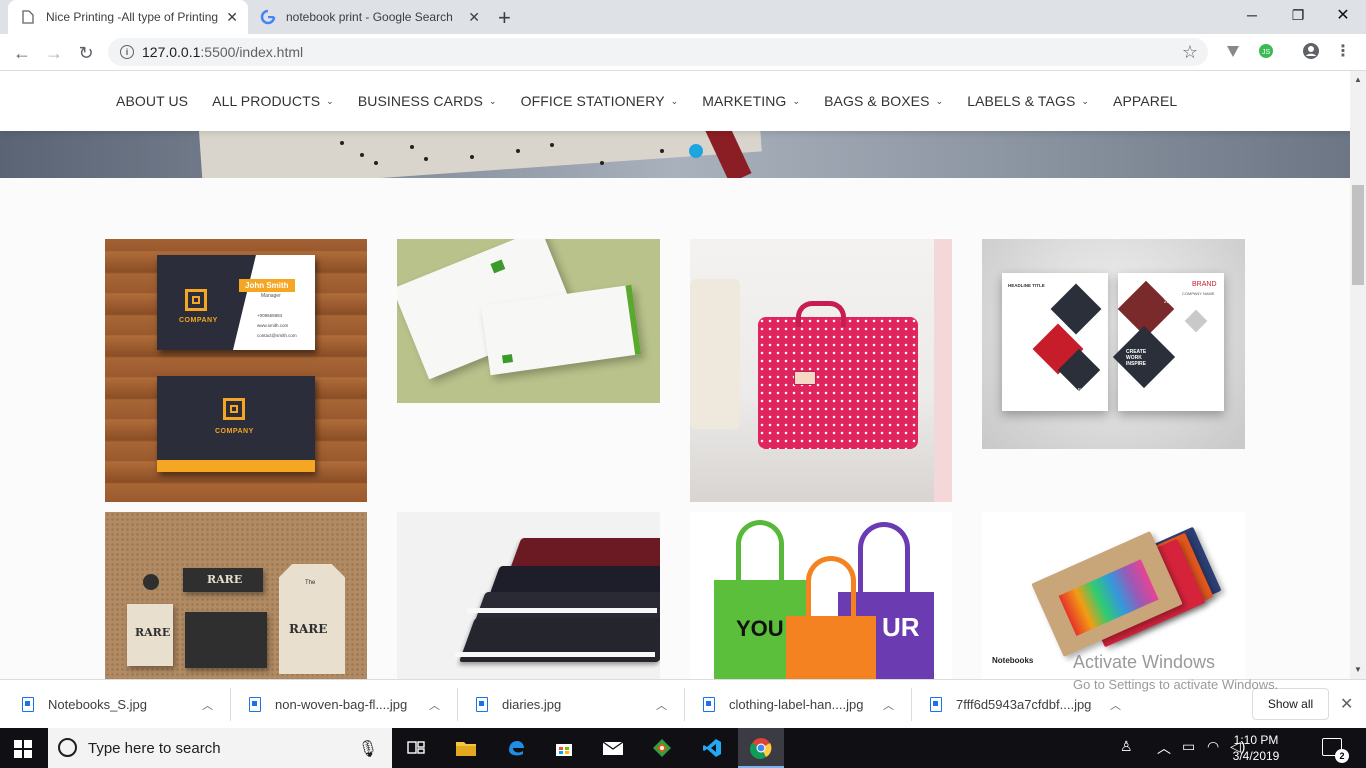 Image resolution: width=1366 pixels, height=768 pixels. Describe the element at coordinates (171, 52) in the screenshot. I see `url-host: 127.0.0.1` at that location.